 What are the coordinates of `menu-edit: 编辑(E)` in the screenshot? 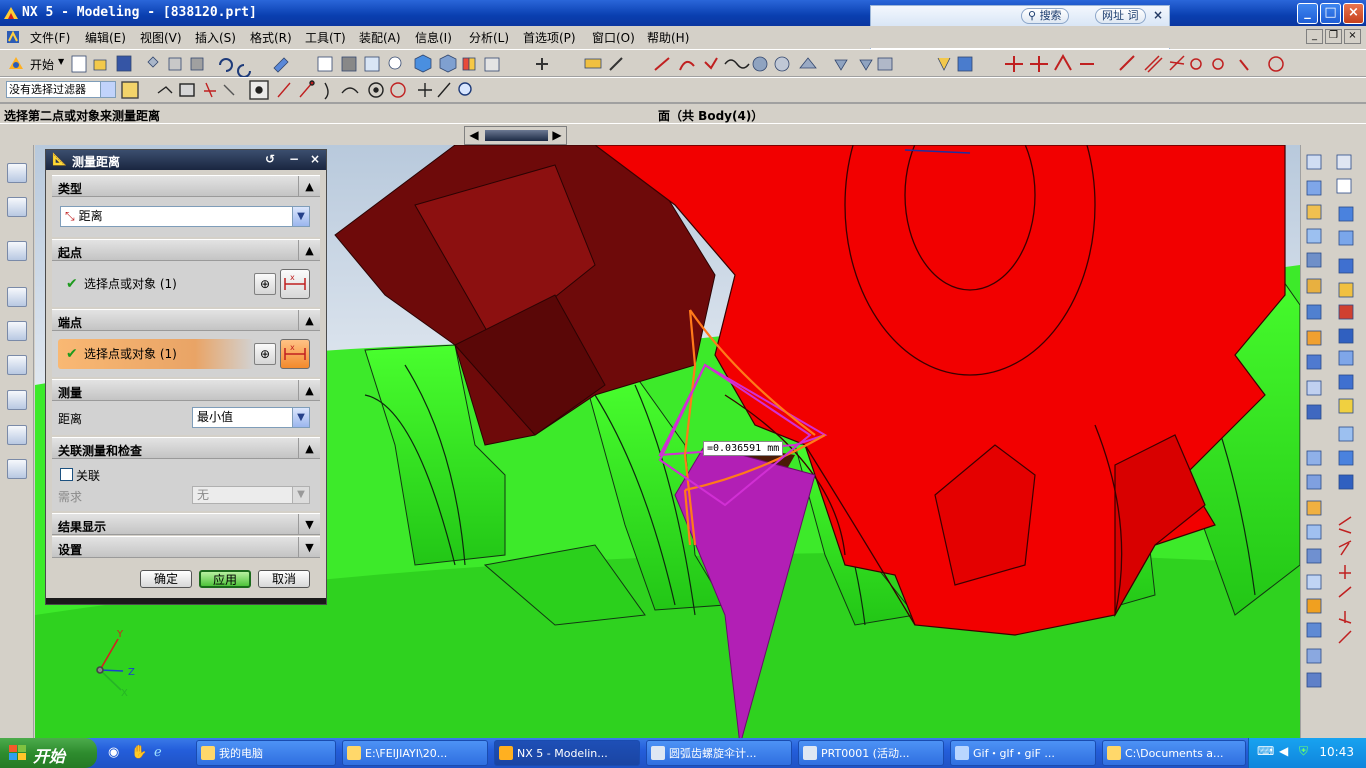 It's located at (105, 37).